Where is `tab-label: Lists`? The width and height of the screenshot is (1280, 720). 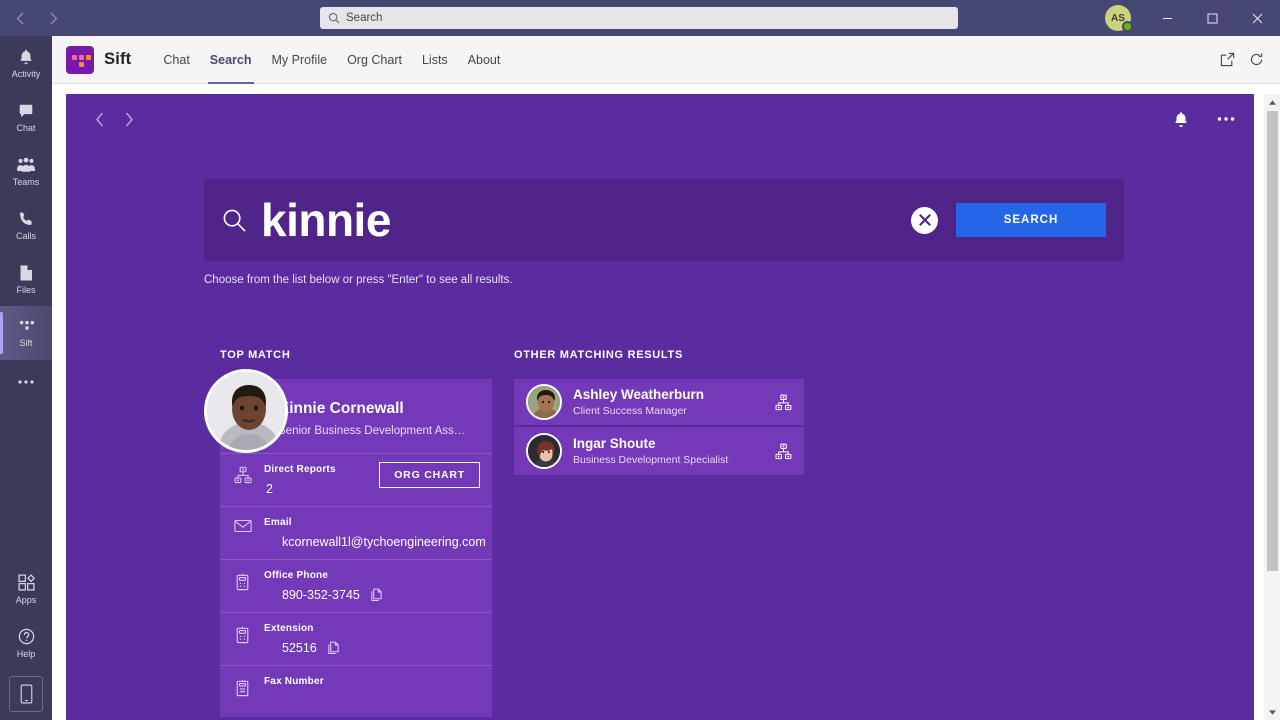
tab-label: Lists is located at coordinates (434, 59).